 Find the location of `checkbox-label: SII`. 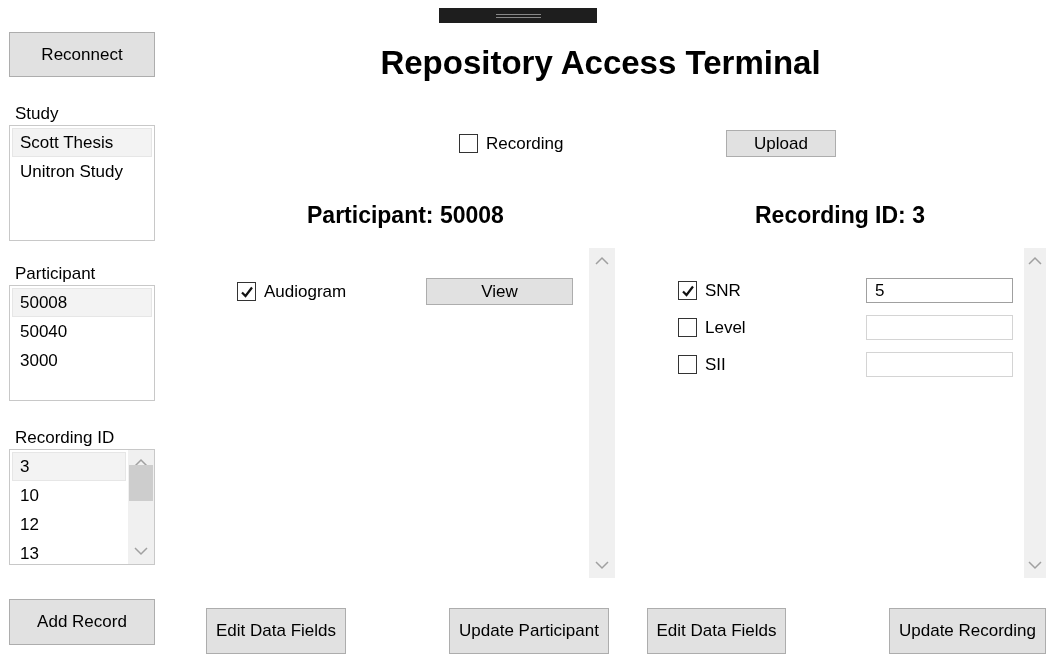

checkbox-label: SII is located at coordinates (715, 364).